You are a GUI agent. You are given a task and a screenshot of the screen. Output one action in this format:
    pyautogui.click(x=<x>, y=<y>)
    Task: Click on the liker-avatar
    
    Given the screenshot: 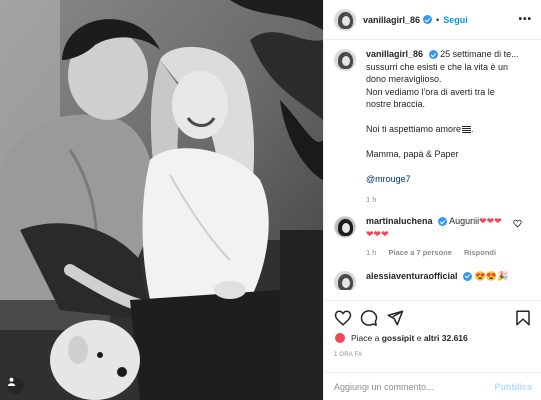 What is the action you would take?
    pyautogui.click(x=340, y=338)
    